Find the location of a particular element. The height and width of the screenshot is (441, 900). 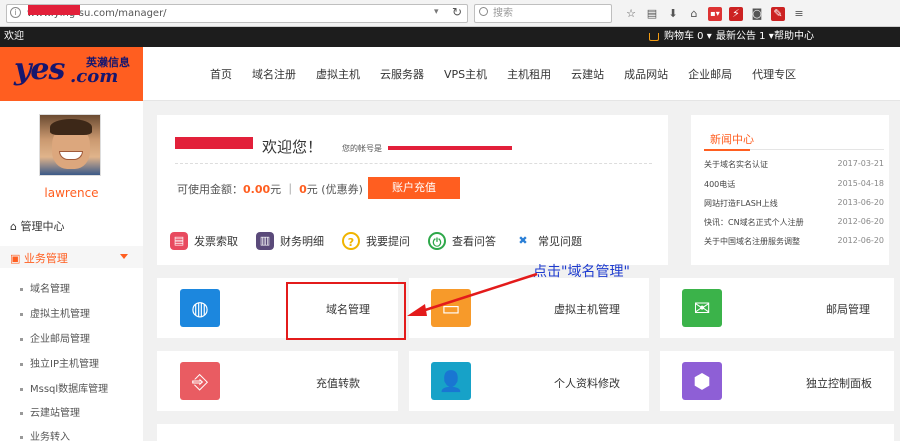

cube-icon: ⬢ is located at coordinates (702, 381).